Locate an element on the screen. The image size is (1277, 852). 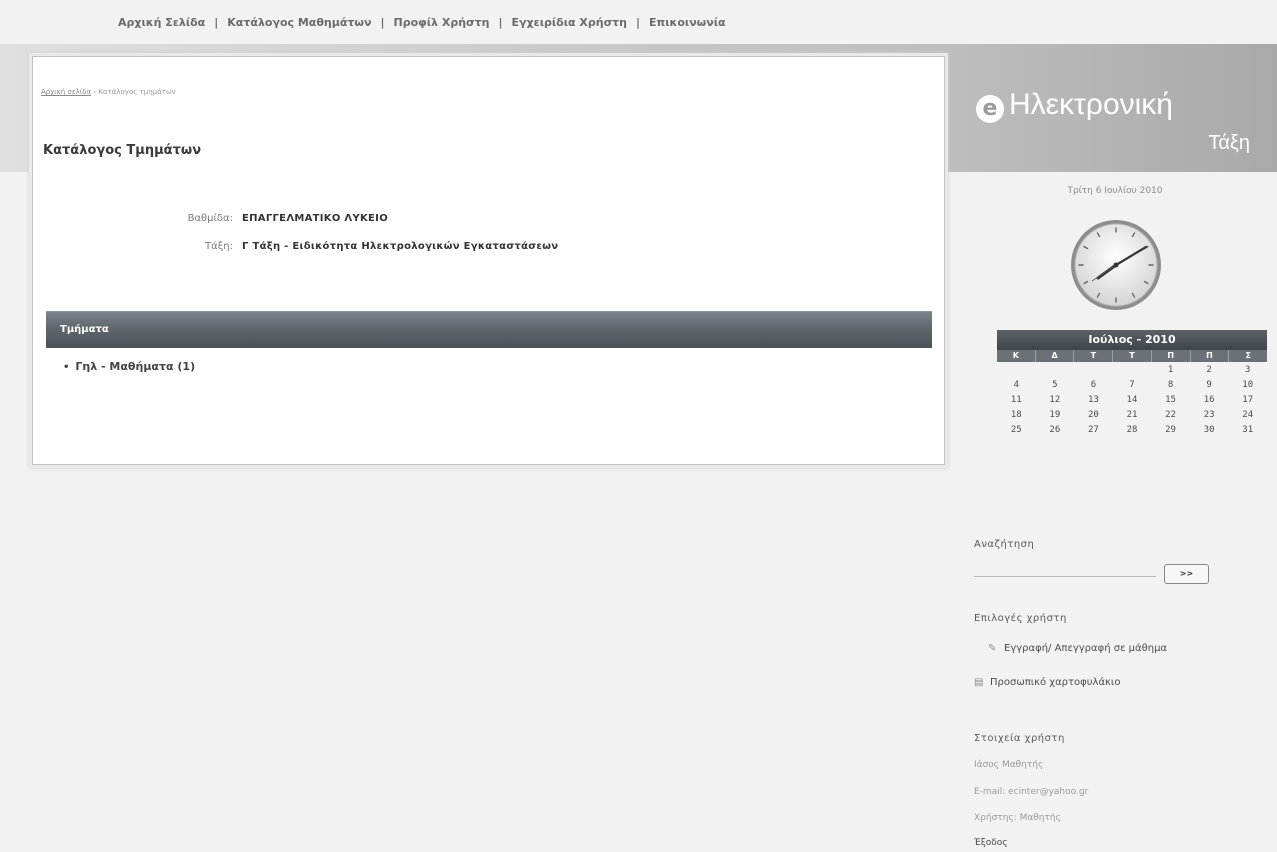
folder-icon: ▤ is located at coordinates (979, 682).